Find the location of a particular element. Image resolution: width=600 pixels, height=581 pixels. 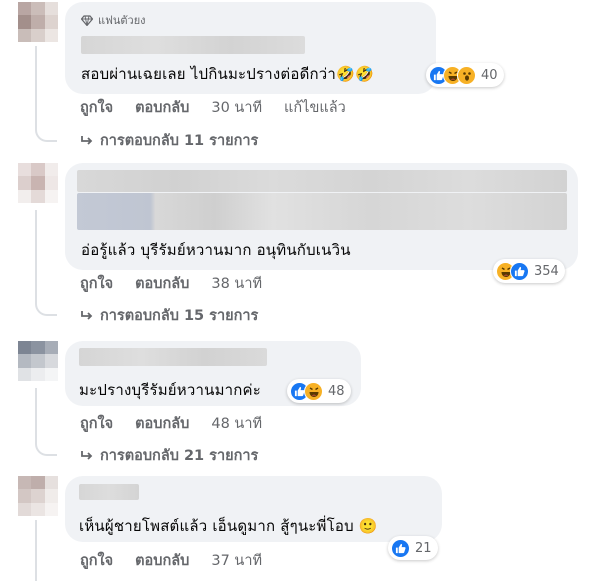

timestamp: 38 นาที is located at coordinates (236, 283).